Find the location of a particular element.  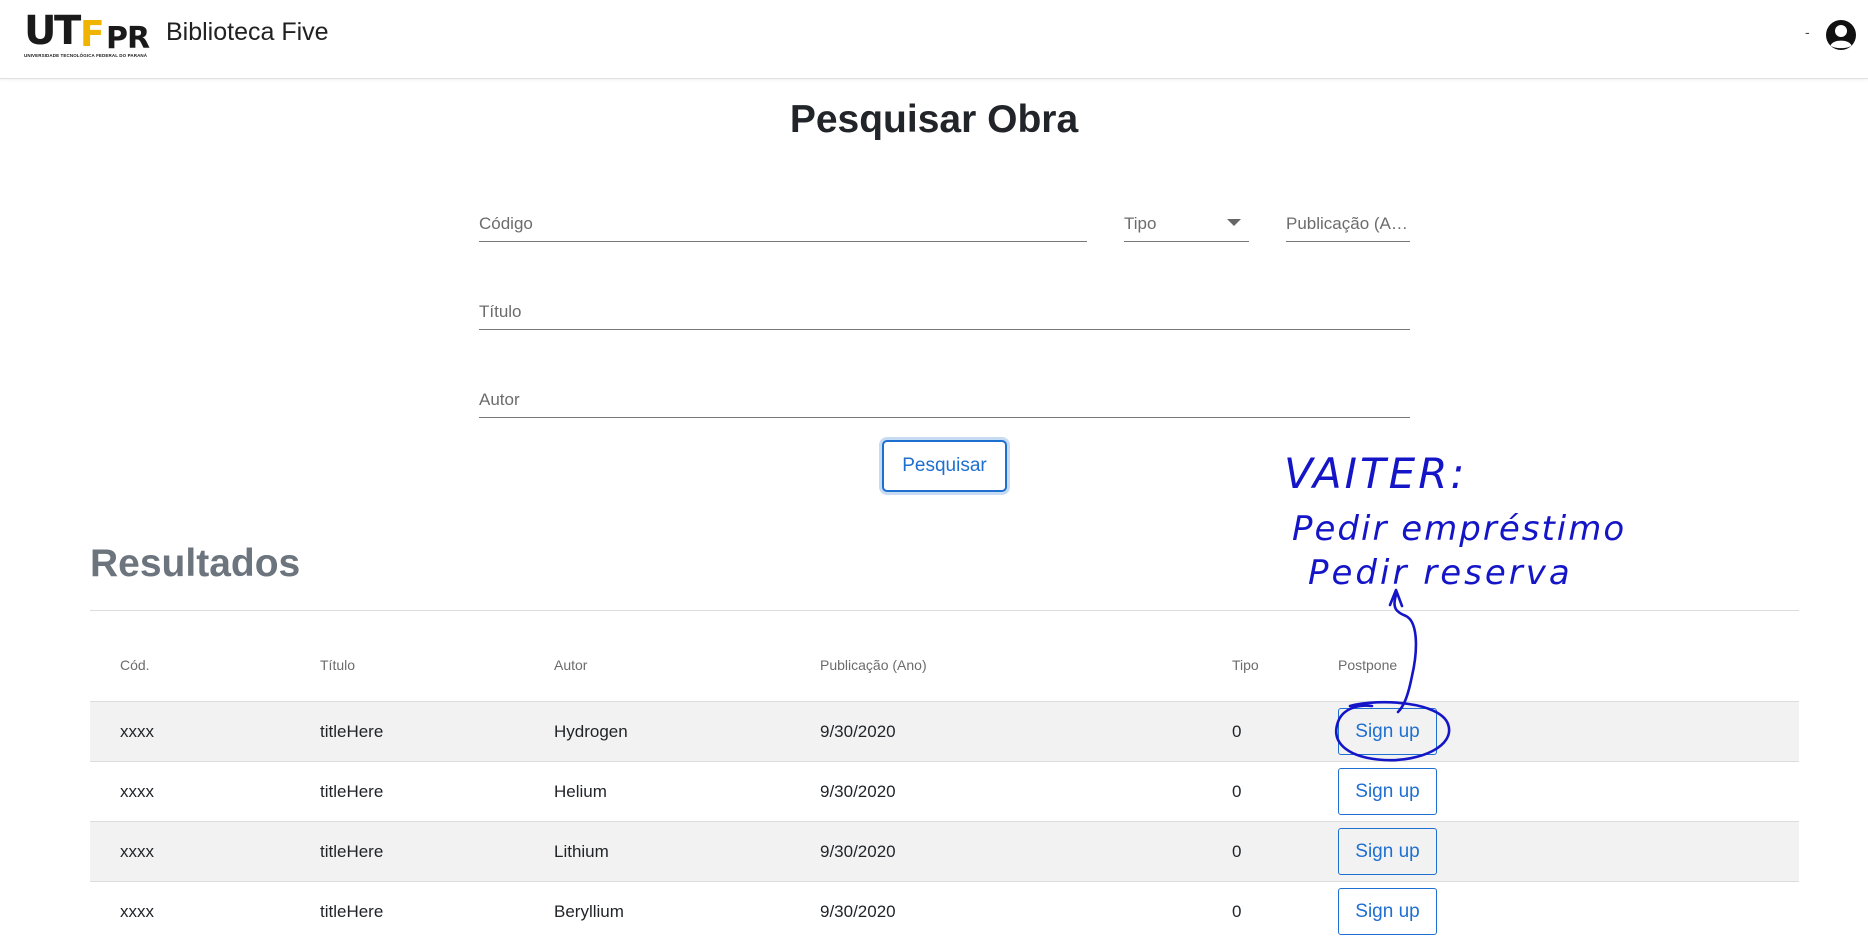

autor-placeholder: Autor is located at coordinates (499, 399).